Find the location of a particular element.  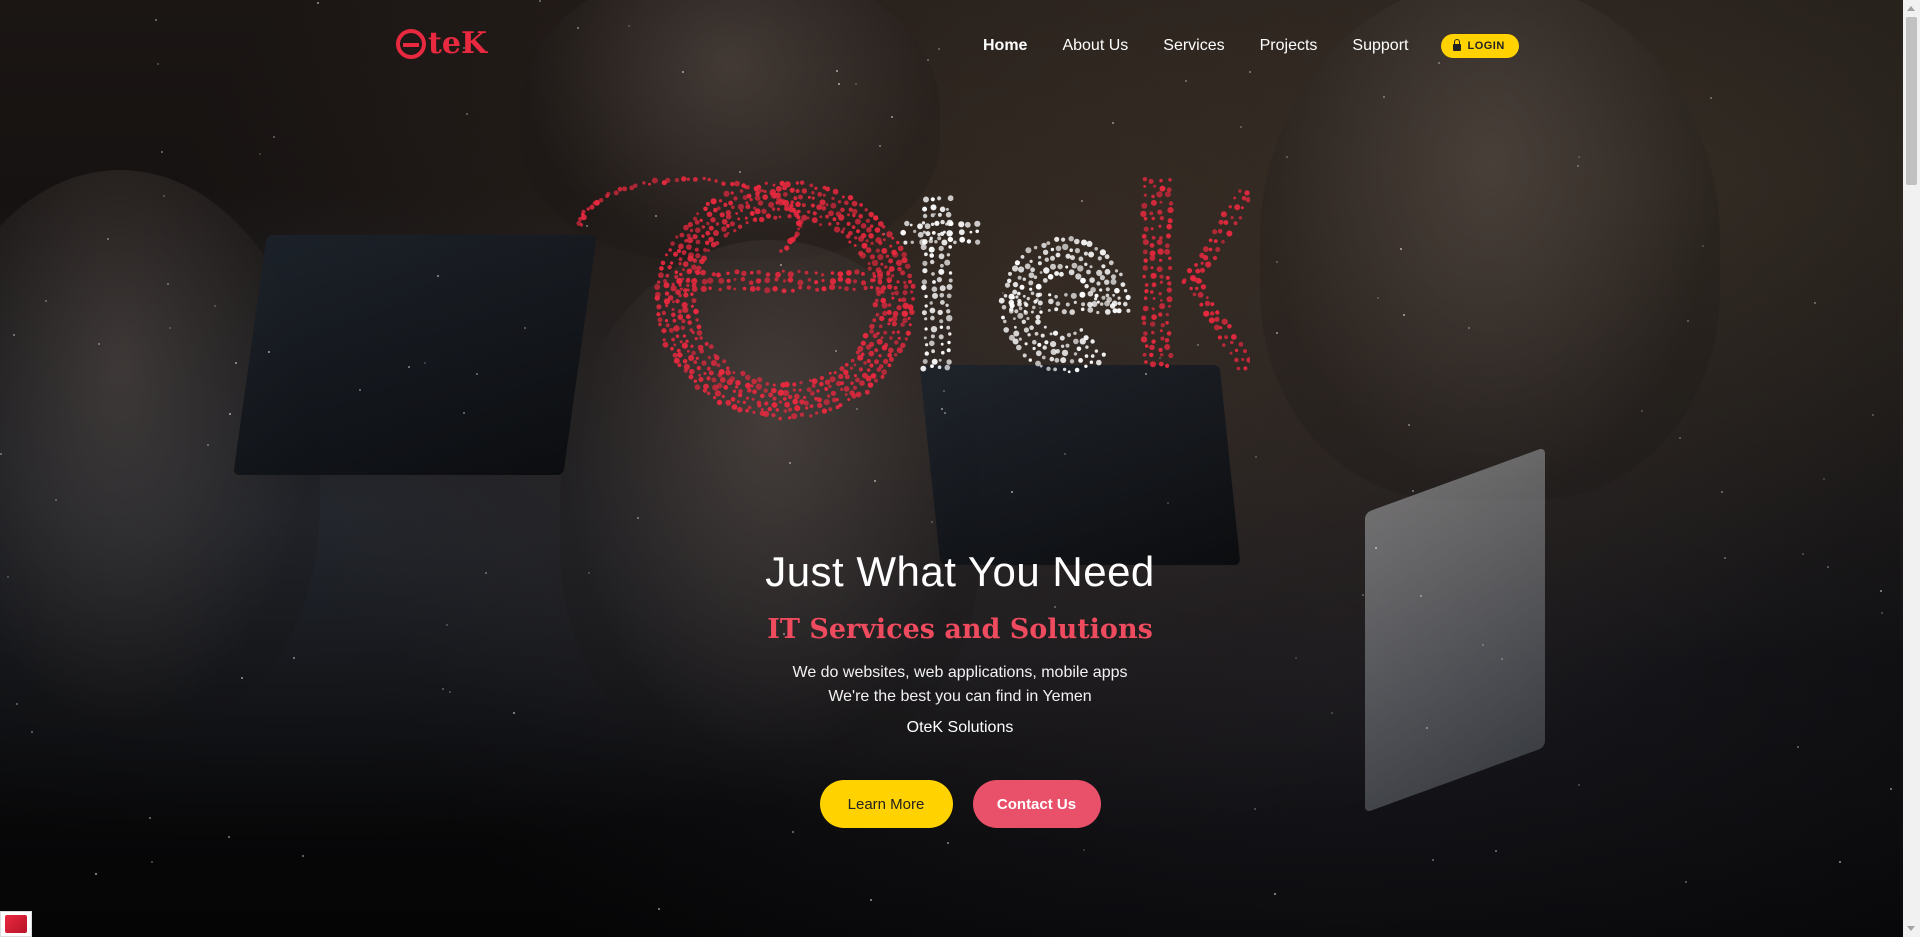

login-label: LOGIN is located at coordinates (1486, 46).